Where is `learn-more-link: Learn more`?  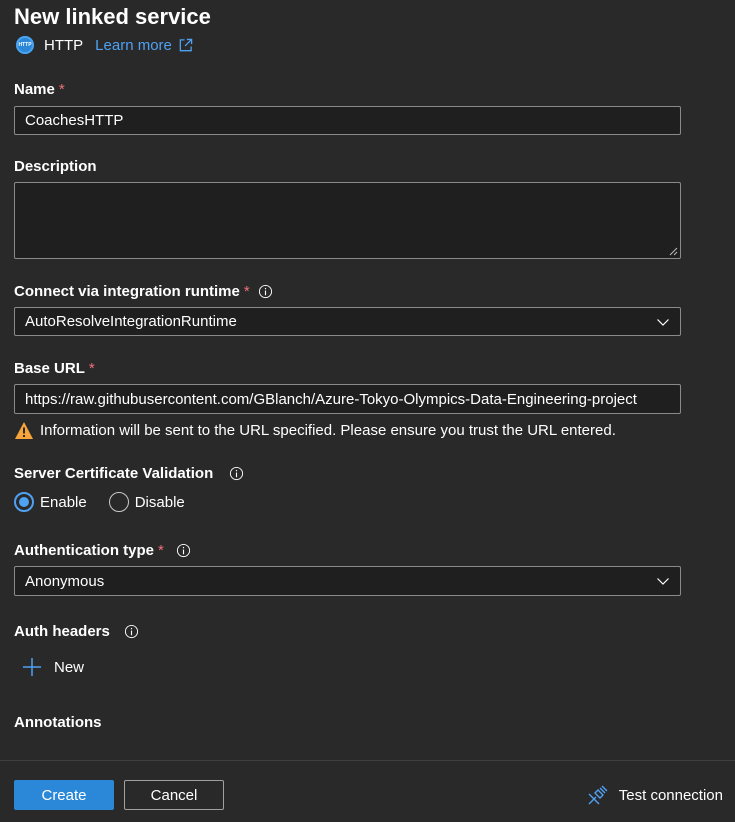 learn-more-link: Learn more is located at coordinates (144, 45).